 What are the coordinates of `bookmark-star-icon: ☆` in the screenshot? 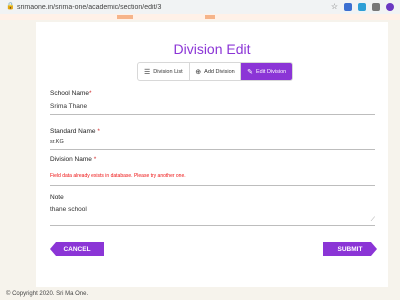 It's located at (334, 7).